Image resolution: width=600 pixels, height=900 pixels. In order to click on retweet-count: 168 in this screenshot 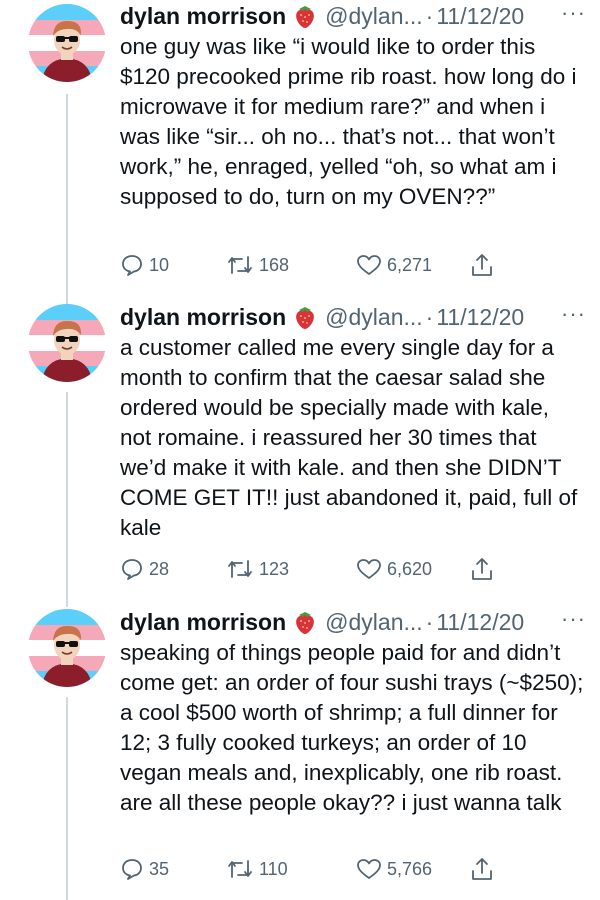, I will do `click(274, 264)`.